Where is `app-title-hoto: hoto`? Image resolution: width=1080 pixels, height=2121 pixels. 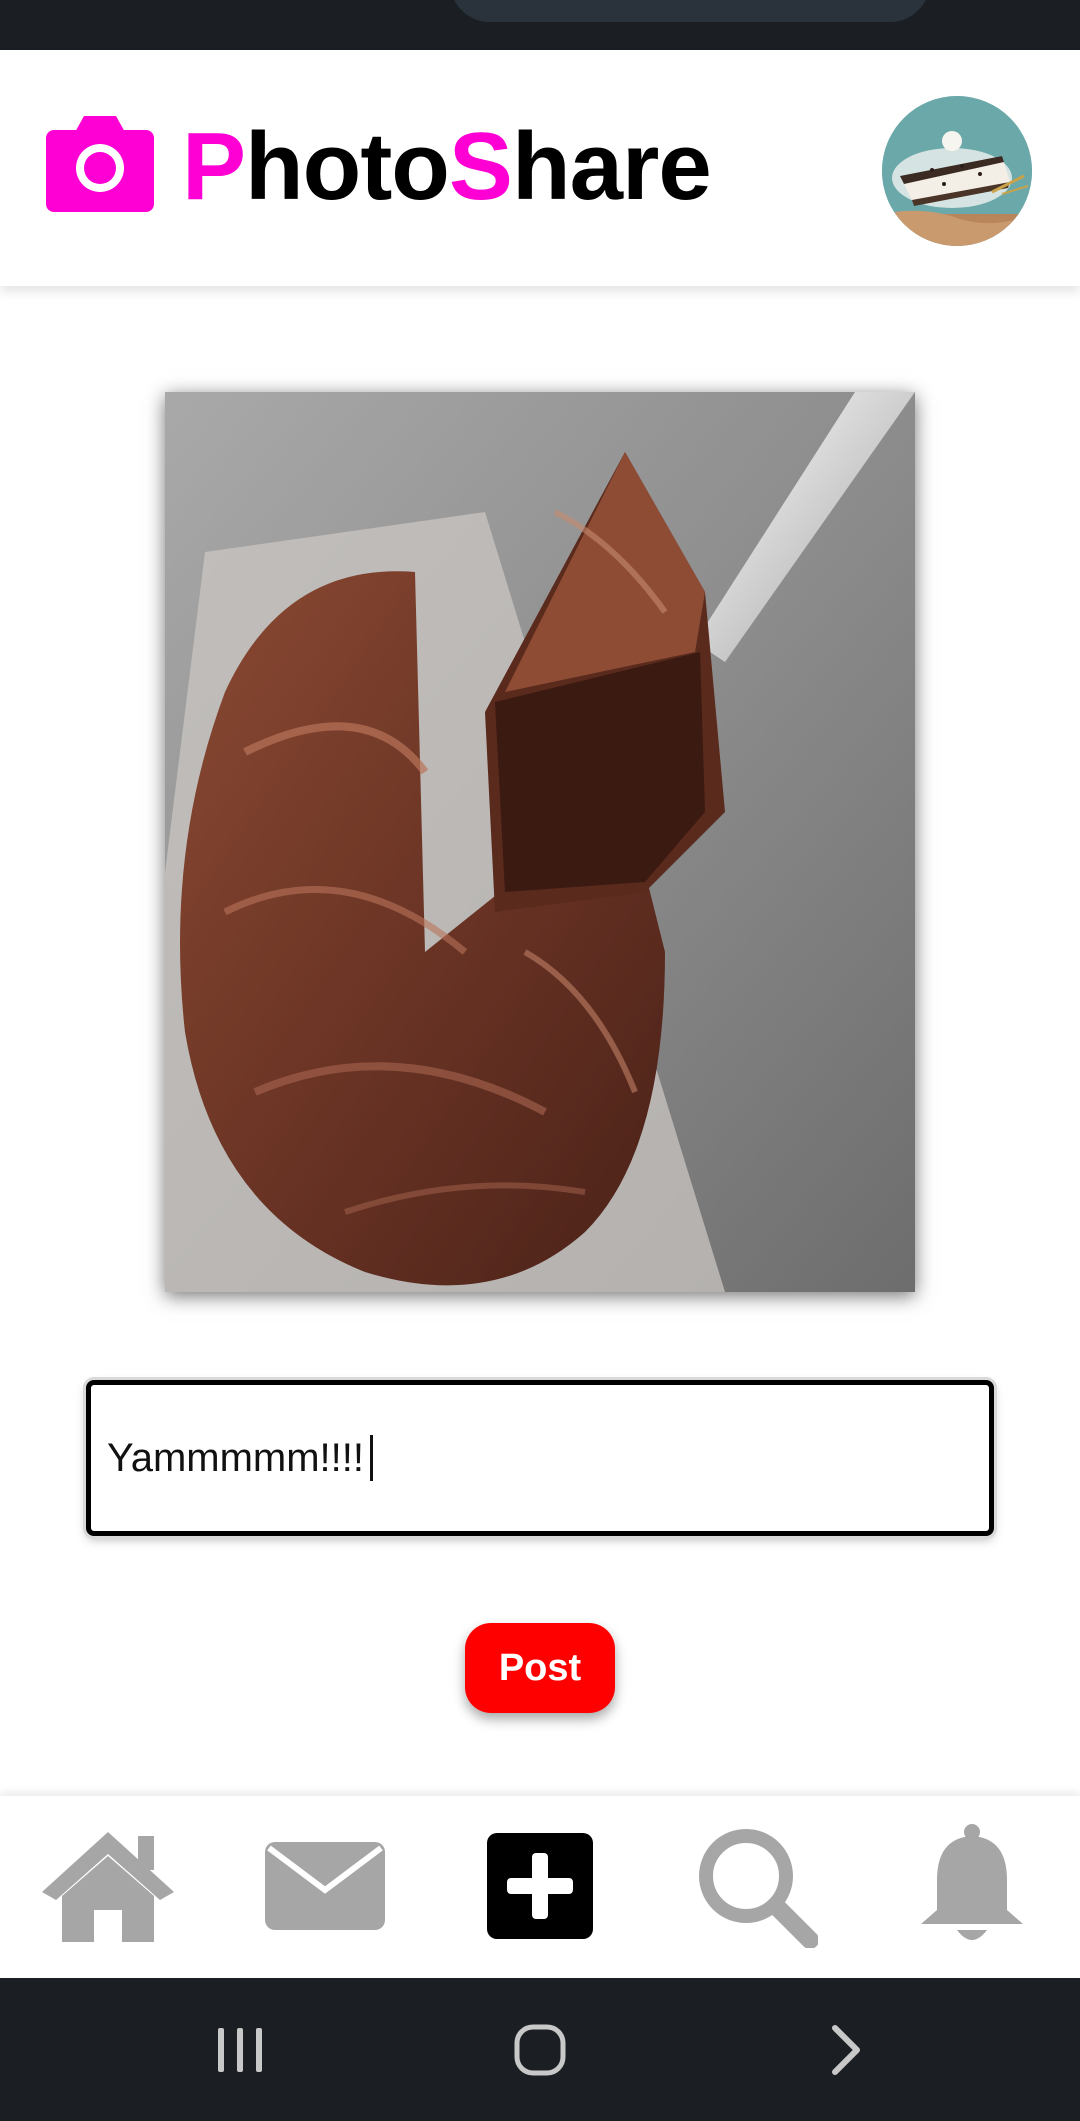 app-title-hoto: hoto is located at coordinates (347, 166).